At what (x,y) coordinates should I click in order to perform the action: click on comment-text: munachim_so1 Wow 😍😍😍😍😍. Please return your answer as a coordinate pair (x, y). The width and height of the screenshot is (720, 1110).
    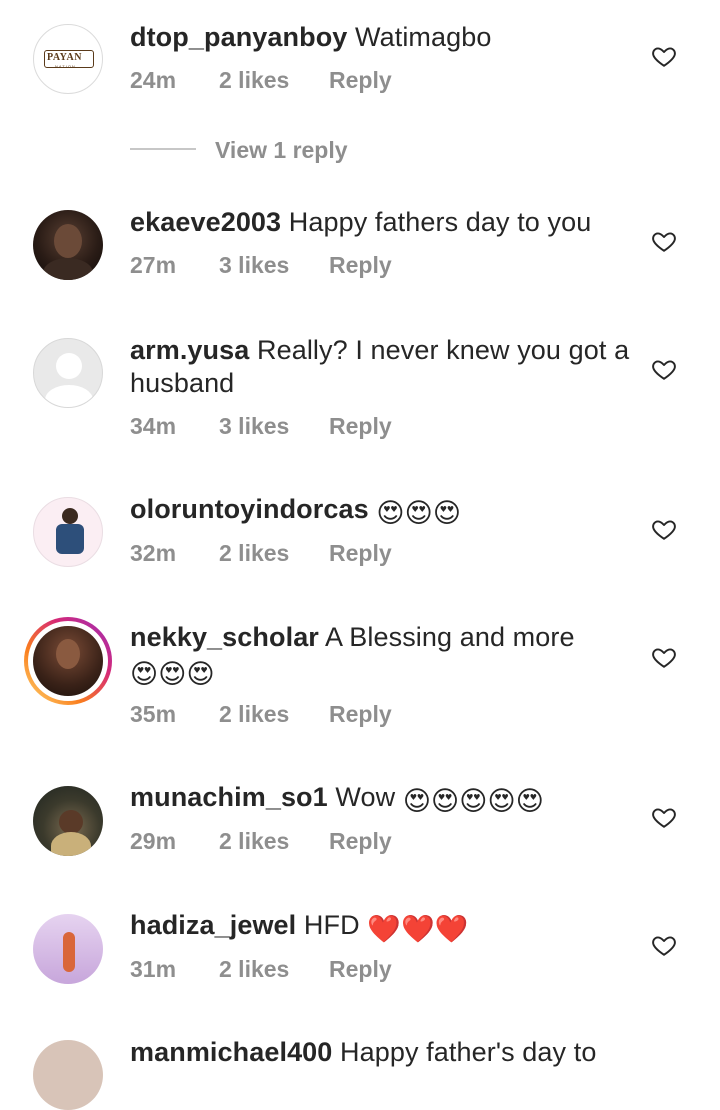
    Looking at the image, I should click on (380, 799).